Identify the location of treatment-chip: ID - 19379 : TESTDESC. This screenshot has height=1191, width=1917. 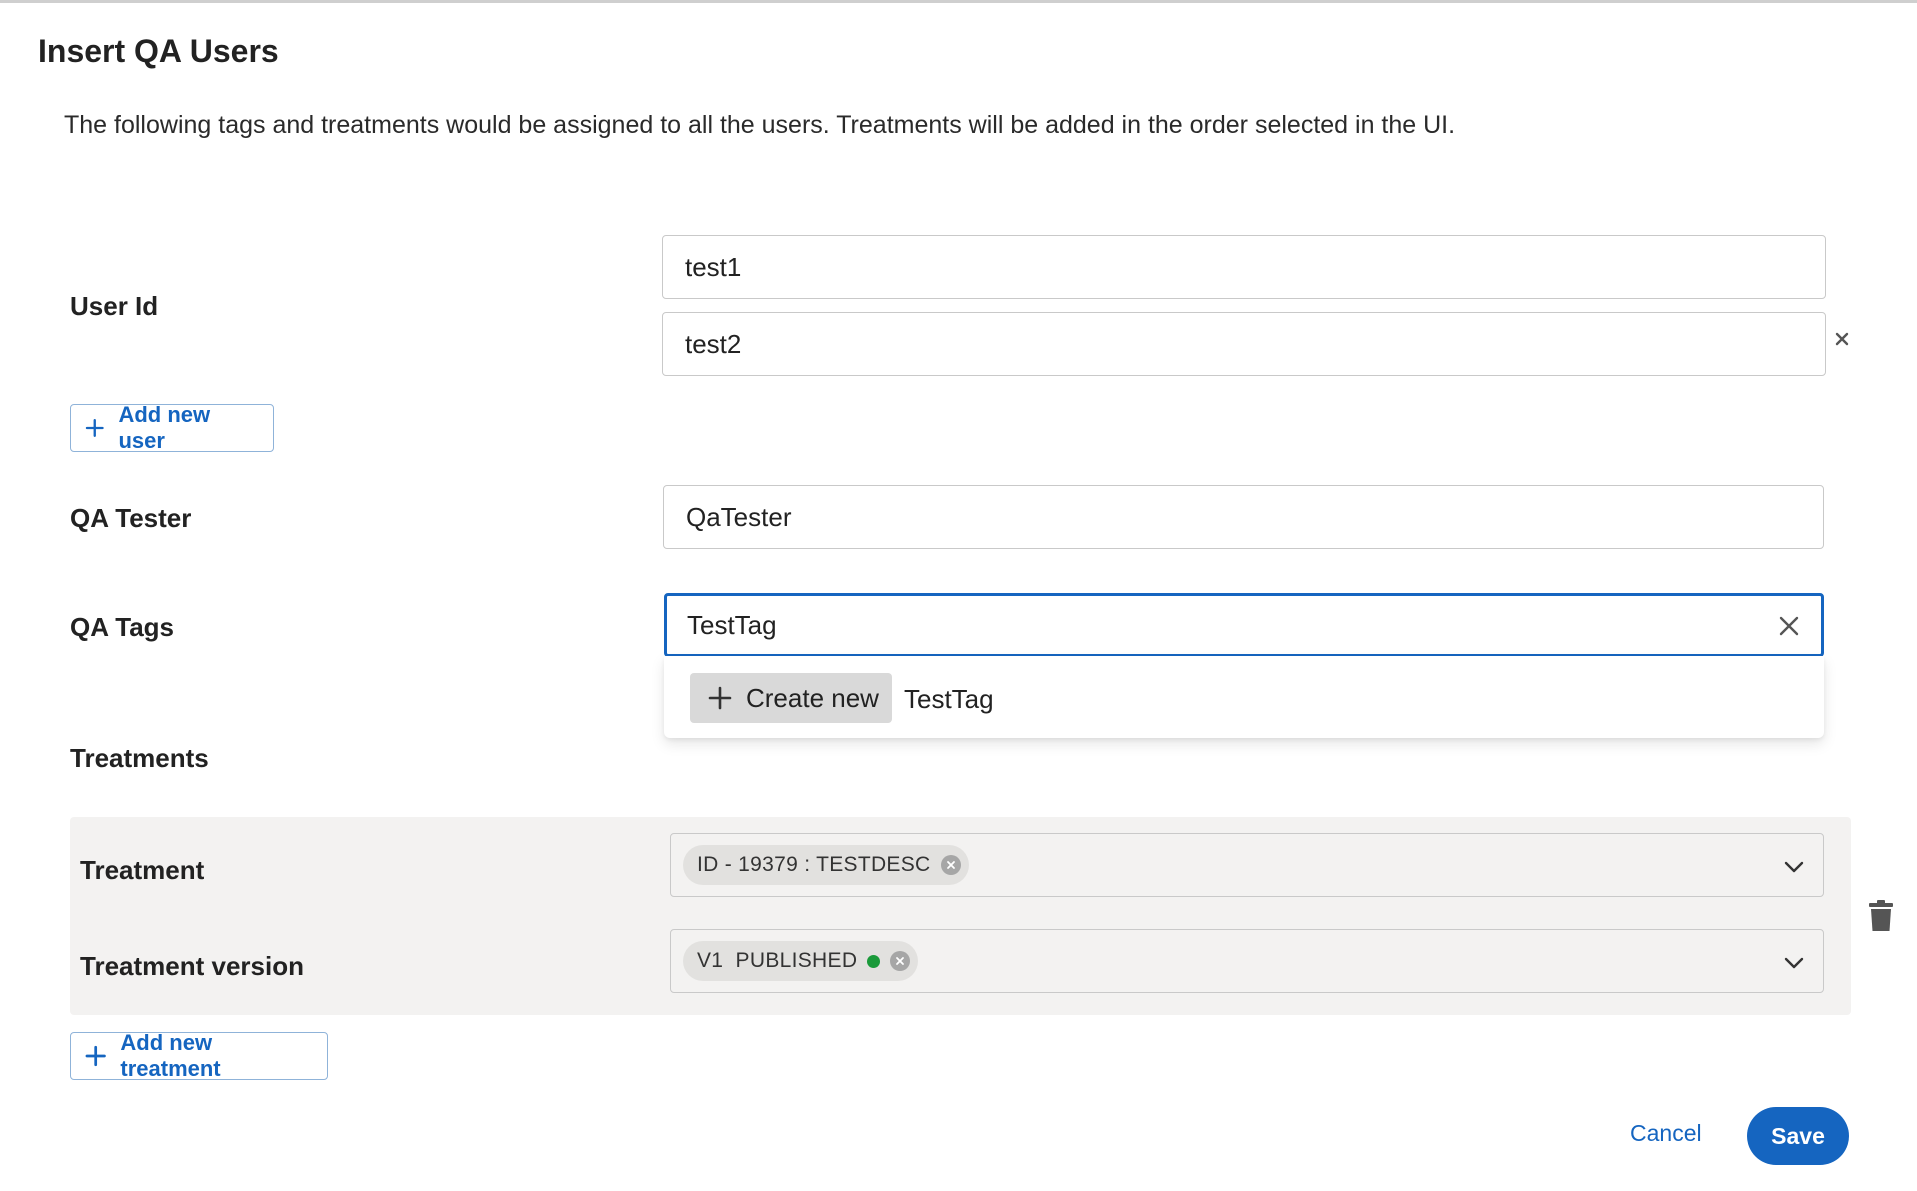
(826, 865).